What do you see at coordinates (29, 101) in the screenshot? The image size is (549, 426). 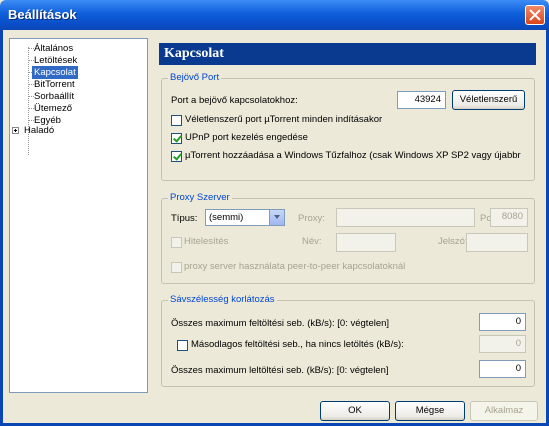 I see `tree-connector` at bounding box center [29, 101].